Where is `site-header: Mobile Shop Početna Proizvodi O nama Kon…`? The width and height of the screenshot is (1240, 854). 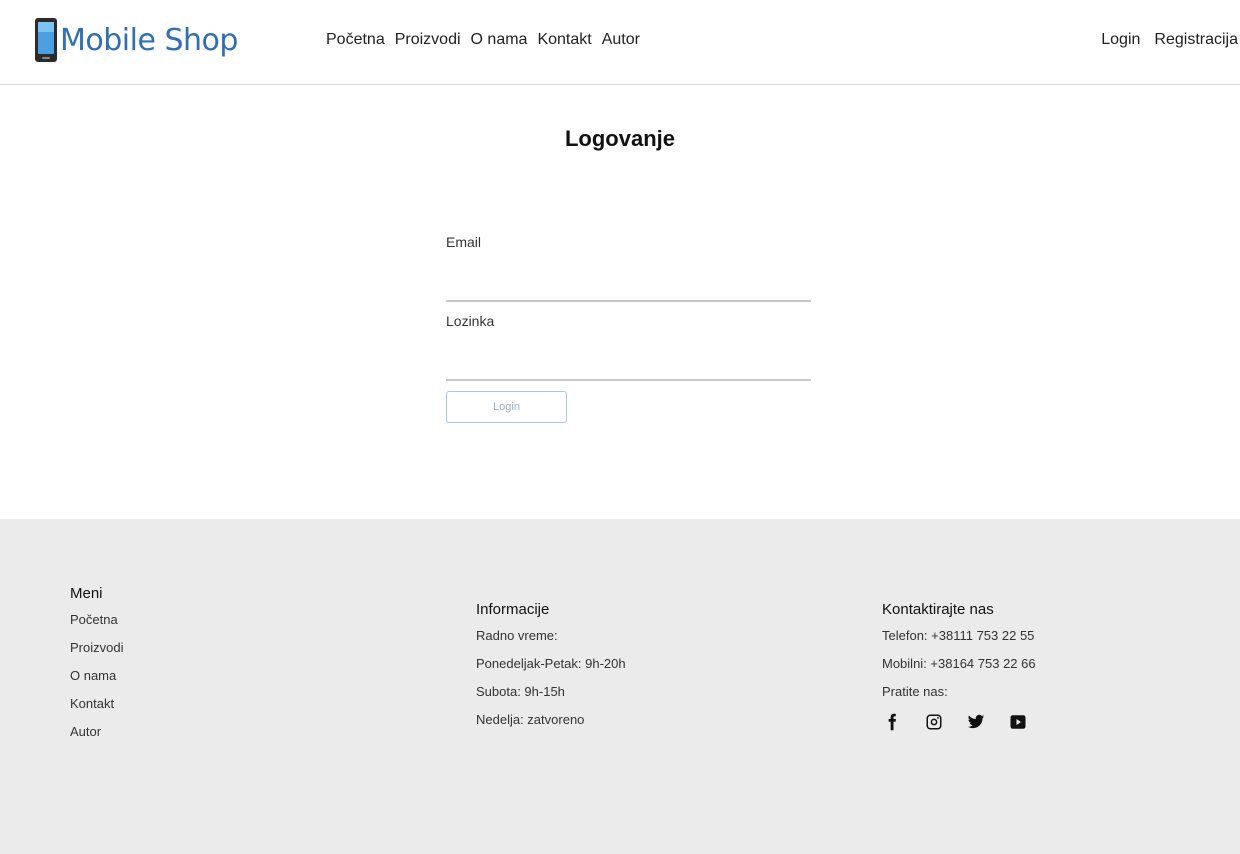 site-header: Mobile Shop Početna Proizvodi O nama Kon… is located at coordinates (620, 42).